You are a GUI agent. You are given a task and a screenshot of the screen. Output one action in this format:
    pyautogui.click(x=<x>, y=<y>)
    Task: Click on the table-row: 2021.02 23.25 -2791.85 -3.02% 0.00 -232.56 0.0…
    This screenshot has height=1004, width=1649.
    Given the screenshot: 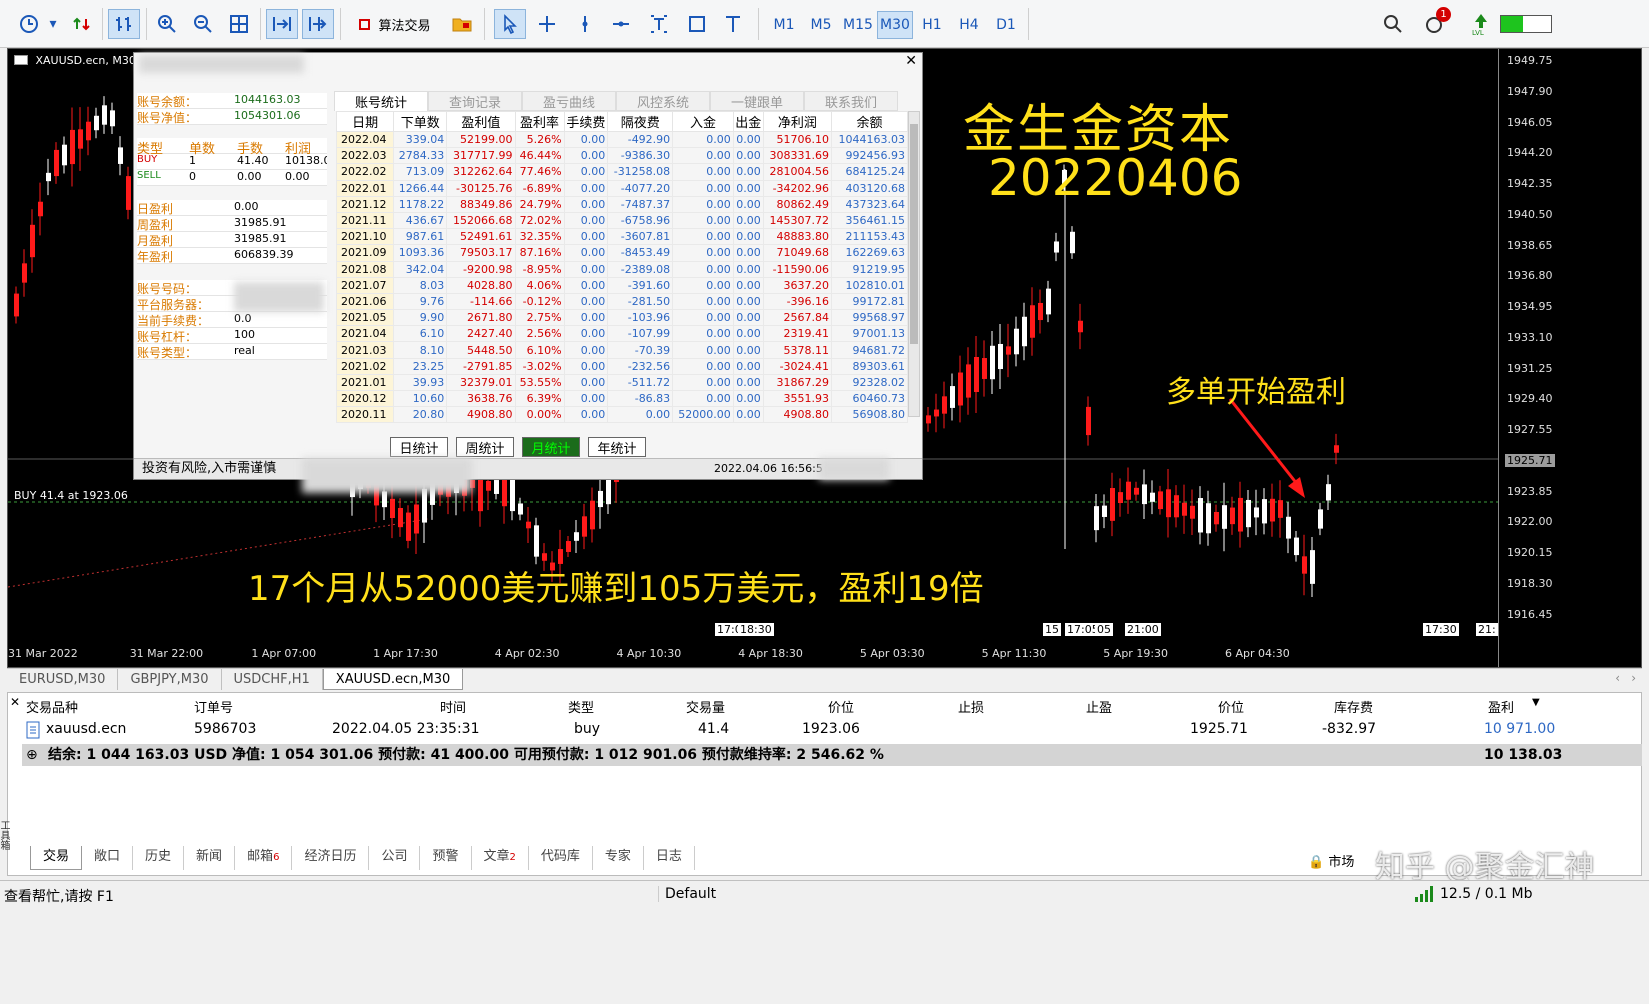 What is the action you would take?
    pyautogui.click(x=621, y=366)
    